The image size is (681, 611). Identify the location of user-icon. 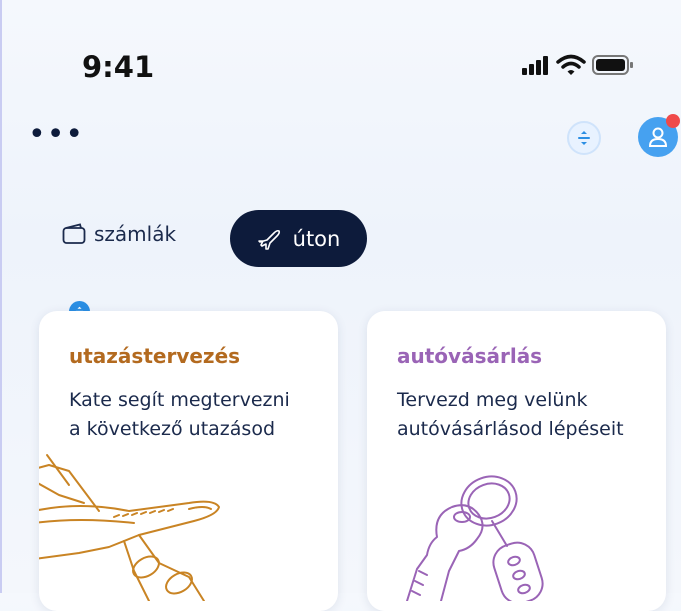
(658, 137).